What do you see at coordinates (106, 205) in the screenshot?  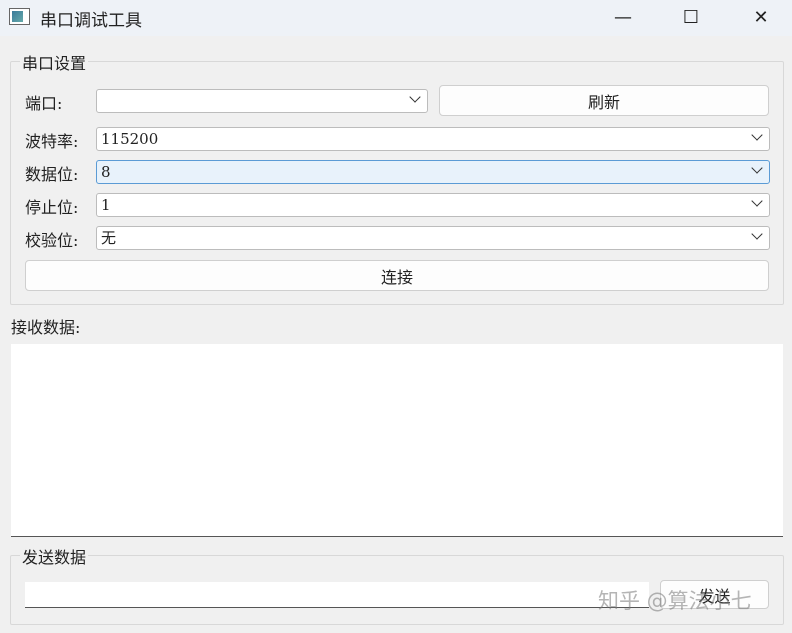 I see `stopbits-value: 1` at bounding box center [106, 205].